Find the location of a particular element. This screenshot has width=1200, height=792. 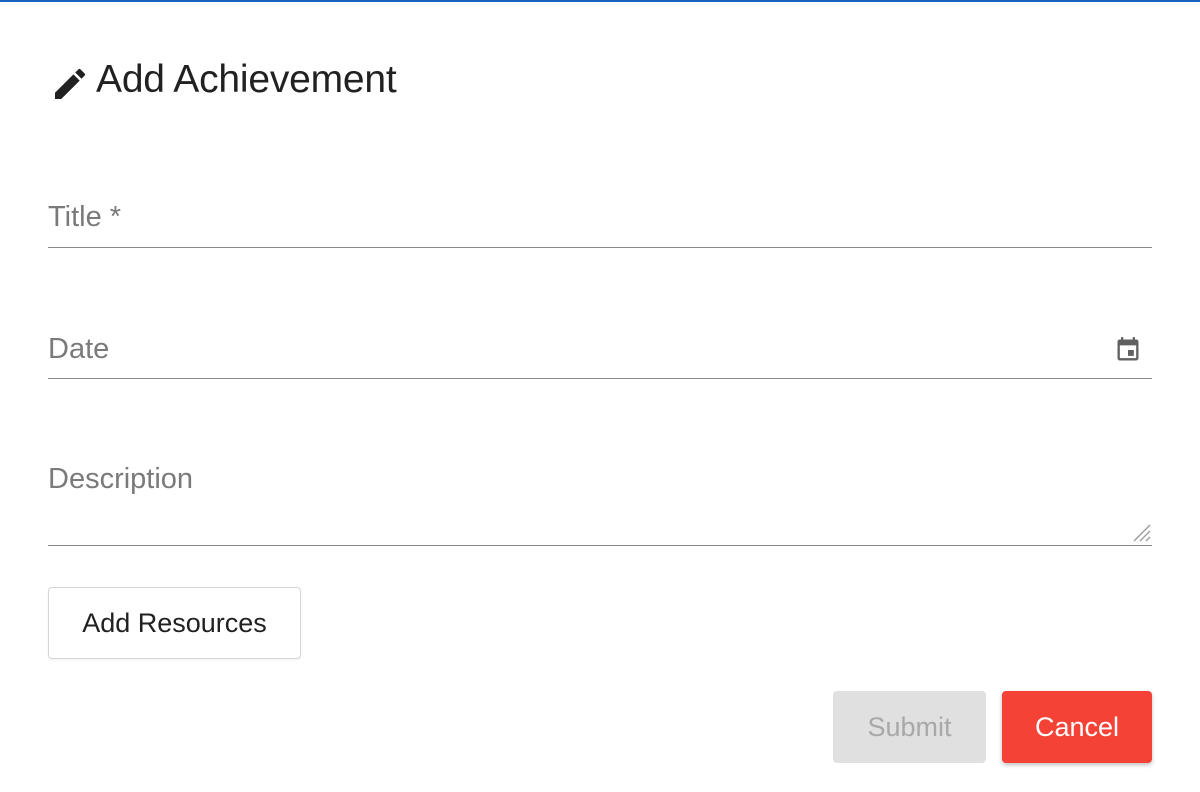

dialog-header: Add Achievement is located at coordinates (223, 80).